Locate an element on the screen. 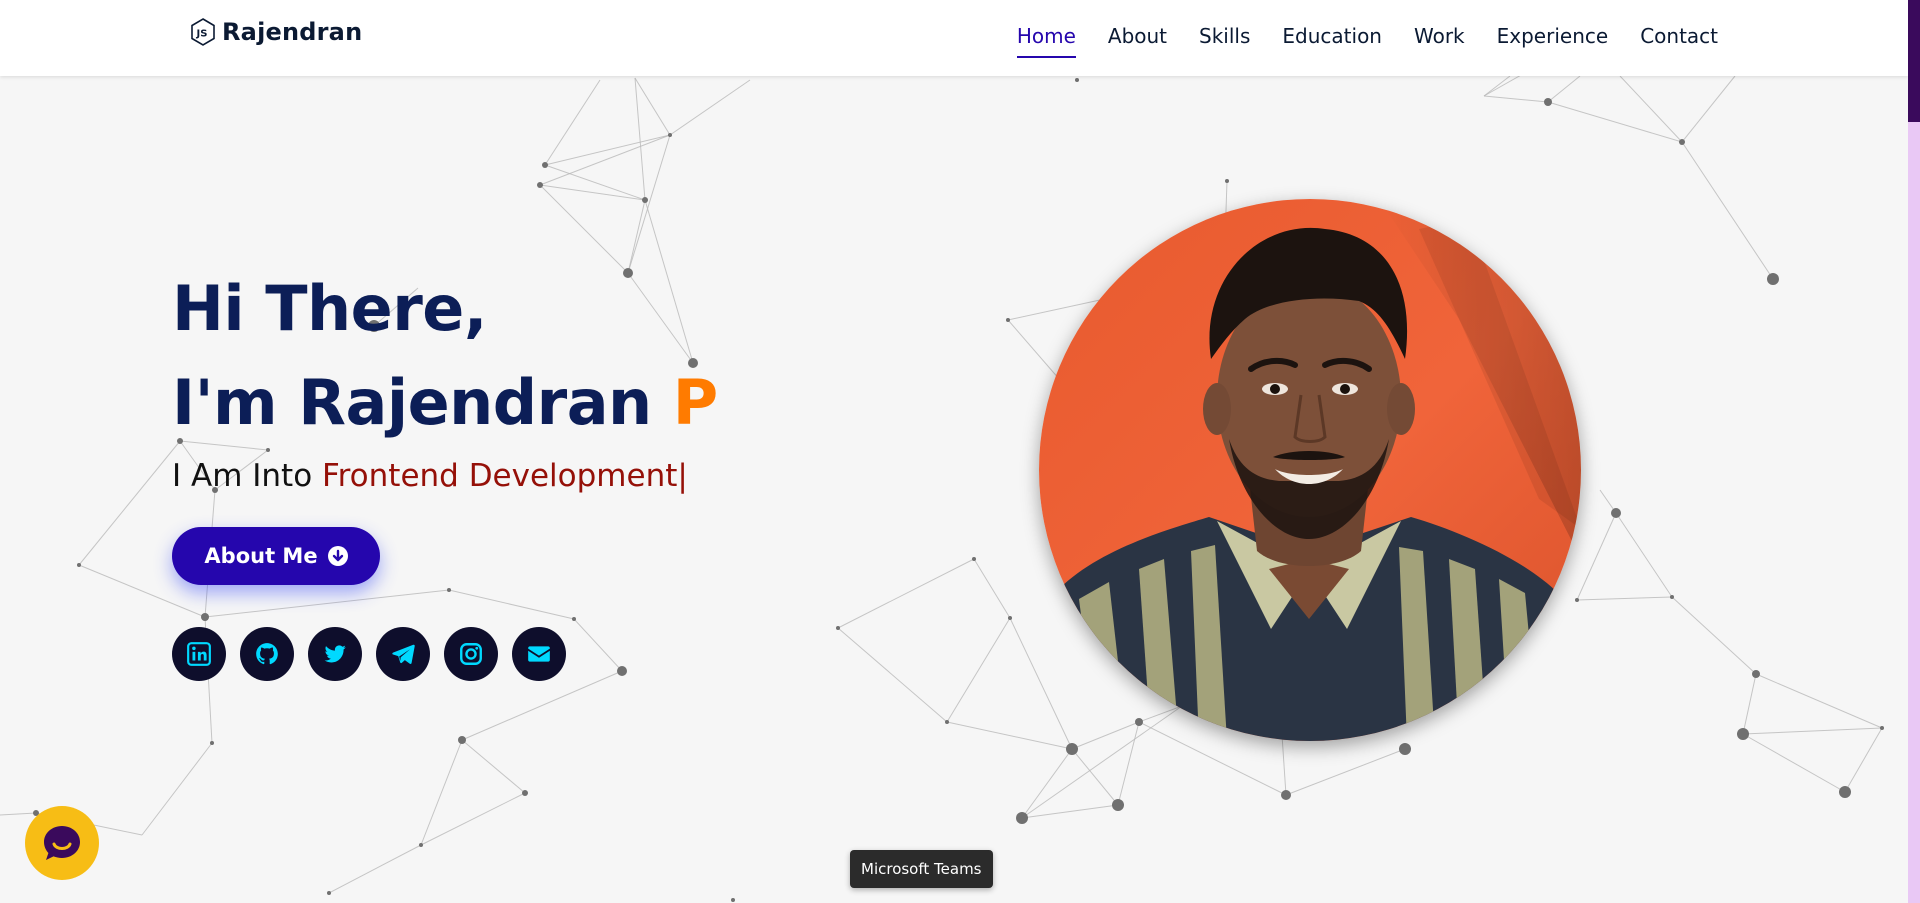 Image resolution: width=1920 pixels, height=903 pixels. instagram-link is located at coordinates (471, 654).